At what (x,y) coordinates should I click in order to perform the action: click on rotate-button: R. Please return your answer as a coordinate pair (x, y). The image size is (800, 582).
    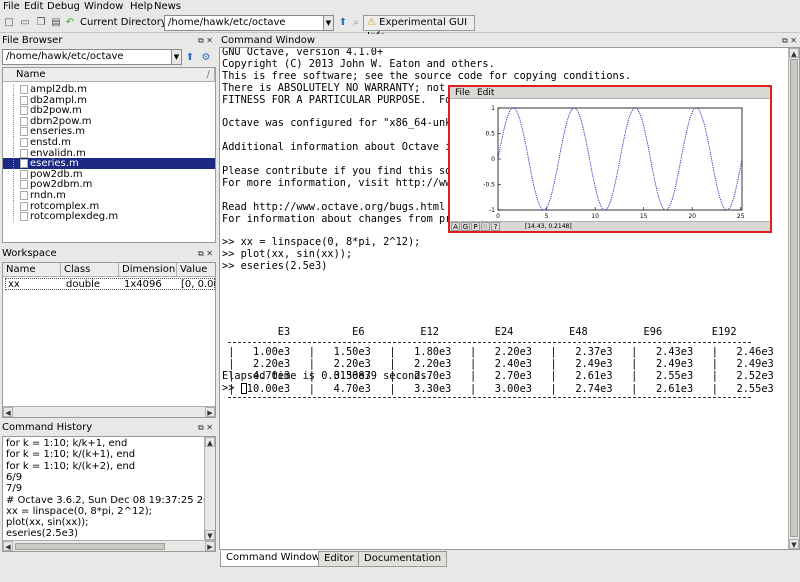
    Looking at the image, I should click on (485, 226).